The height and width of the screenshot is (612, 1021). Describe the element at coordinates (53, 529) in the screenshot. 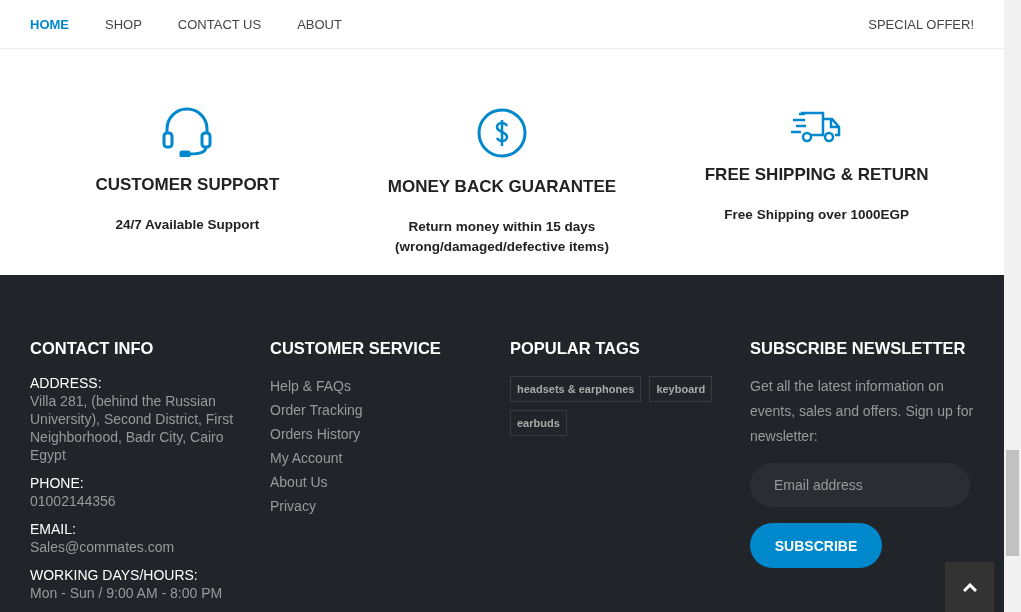

I see `contact-label: EMAIL:` at that location.